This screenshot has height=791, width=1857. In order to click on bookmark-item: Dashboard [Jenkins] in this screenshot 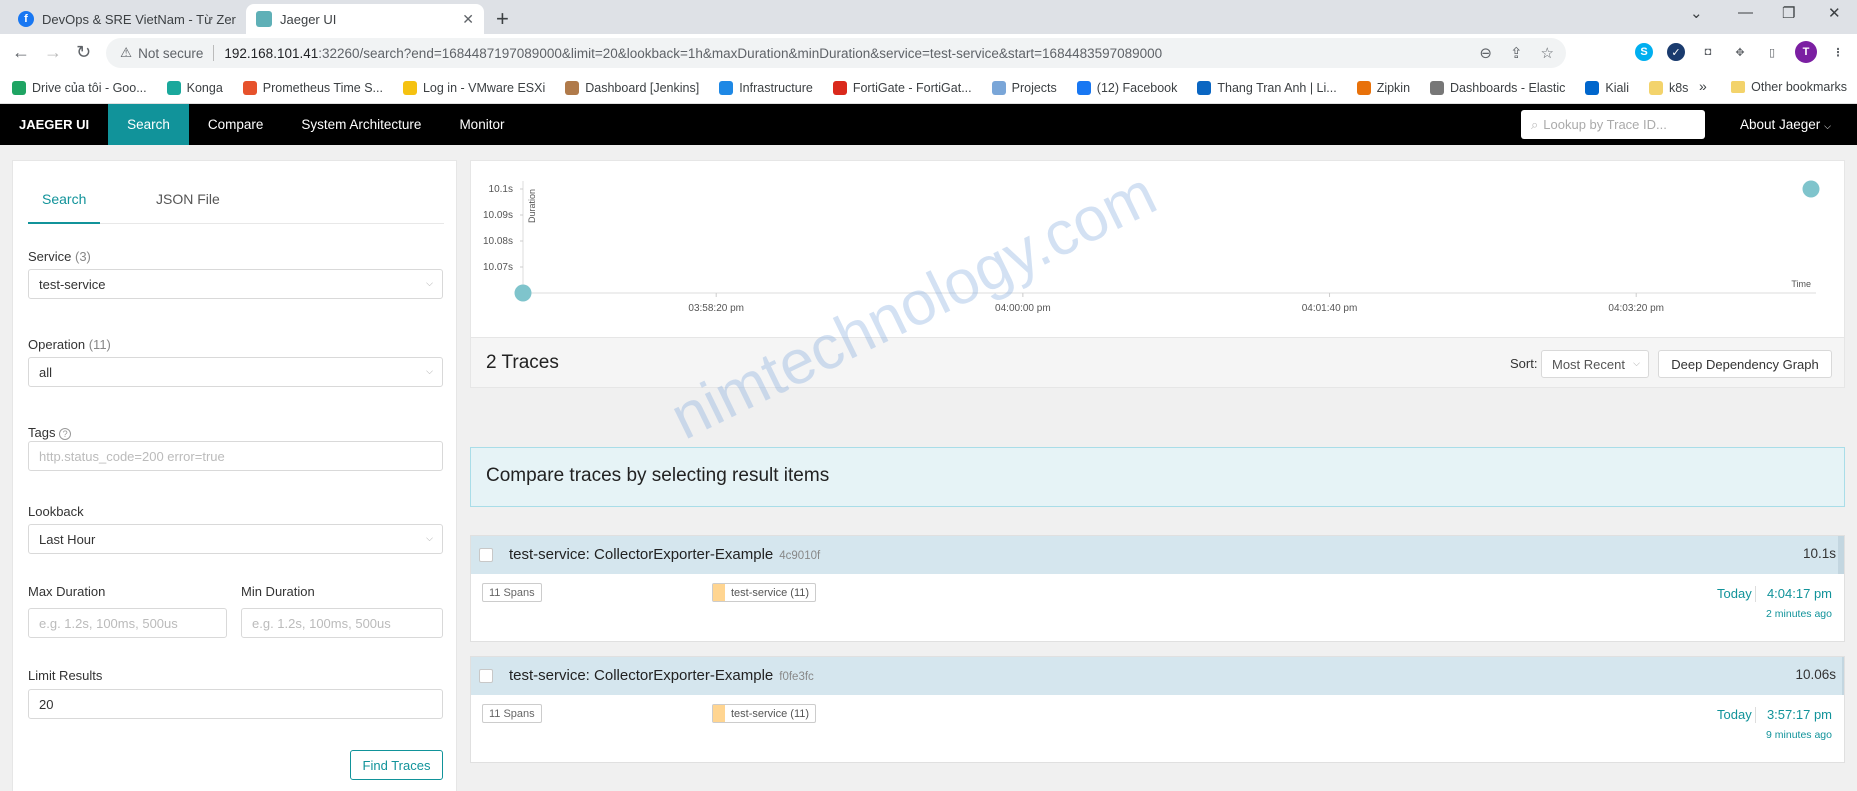, I will do `click(632, 87)`.